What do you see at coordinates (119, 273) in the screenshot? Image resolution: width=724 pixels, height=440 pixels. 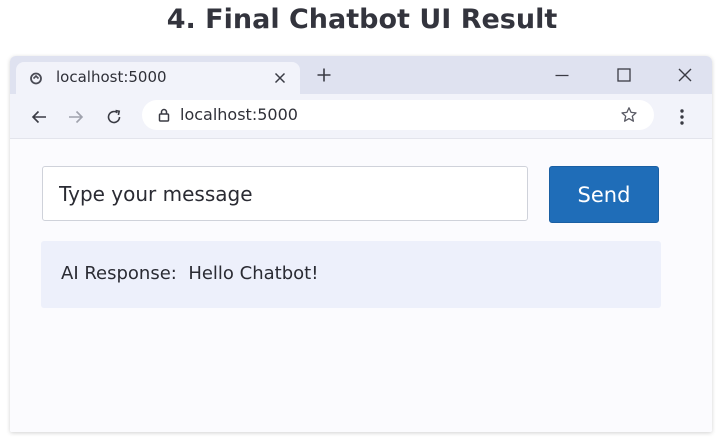 I see `response-label: AI Response:` at bounding box center [119, 273].